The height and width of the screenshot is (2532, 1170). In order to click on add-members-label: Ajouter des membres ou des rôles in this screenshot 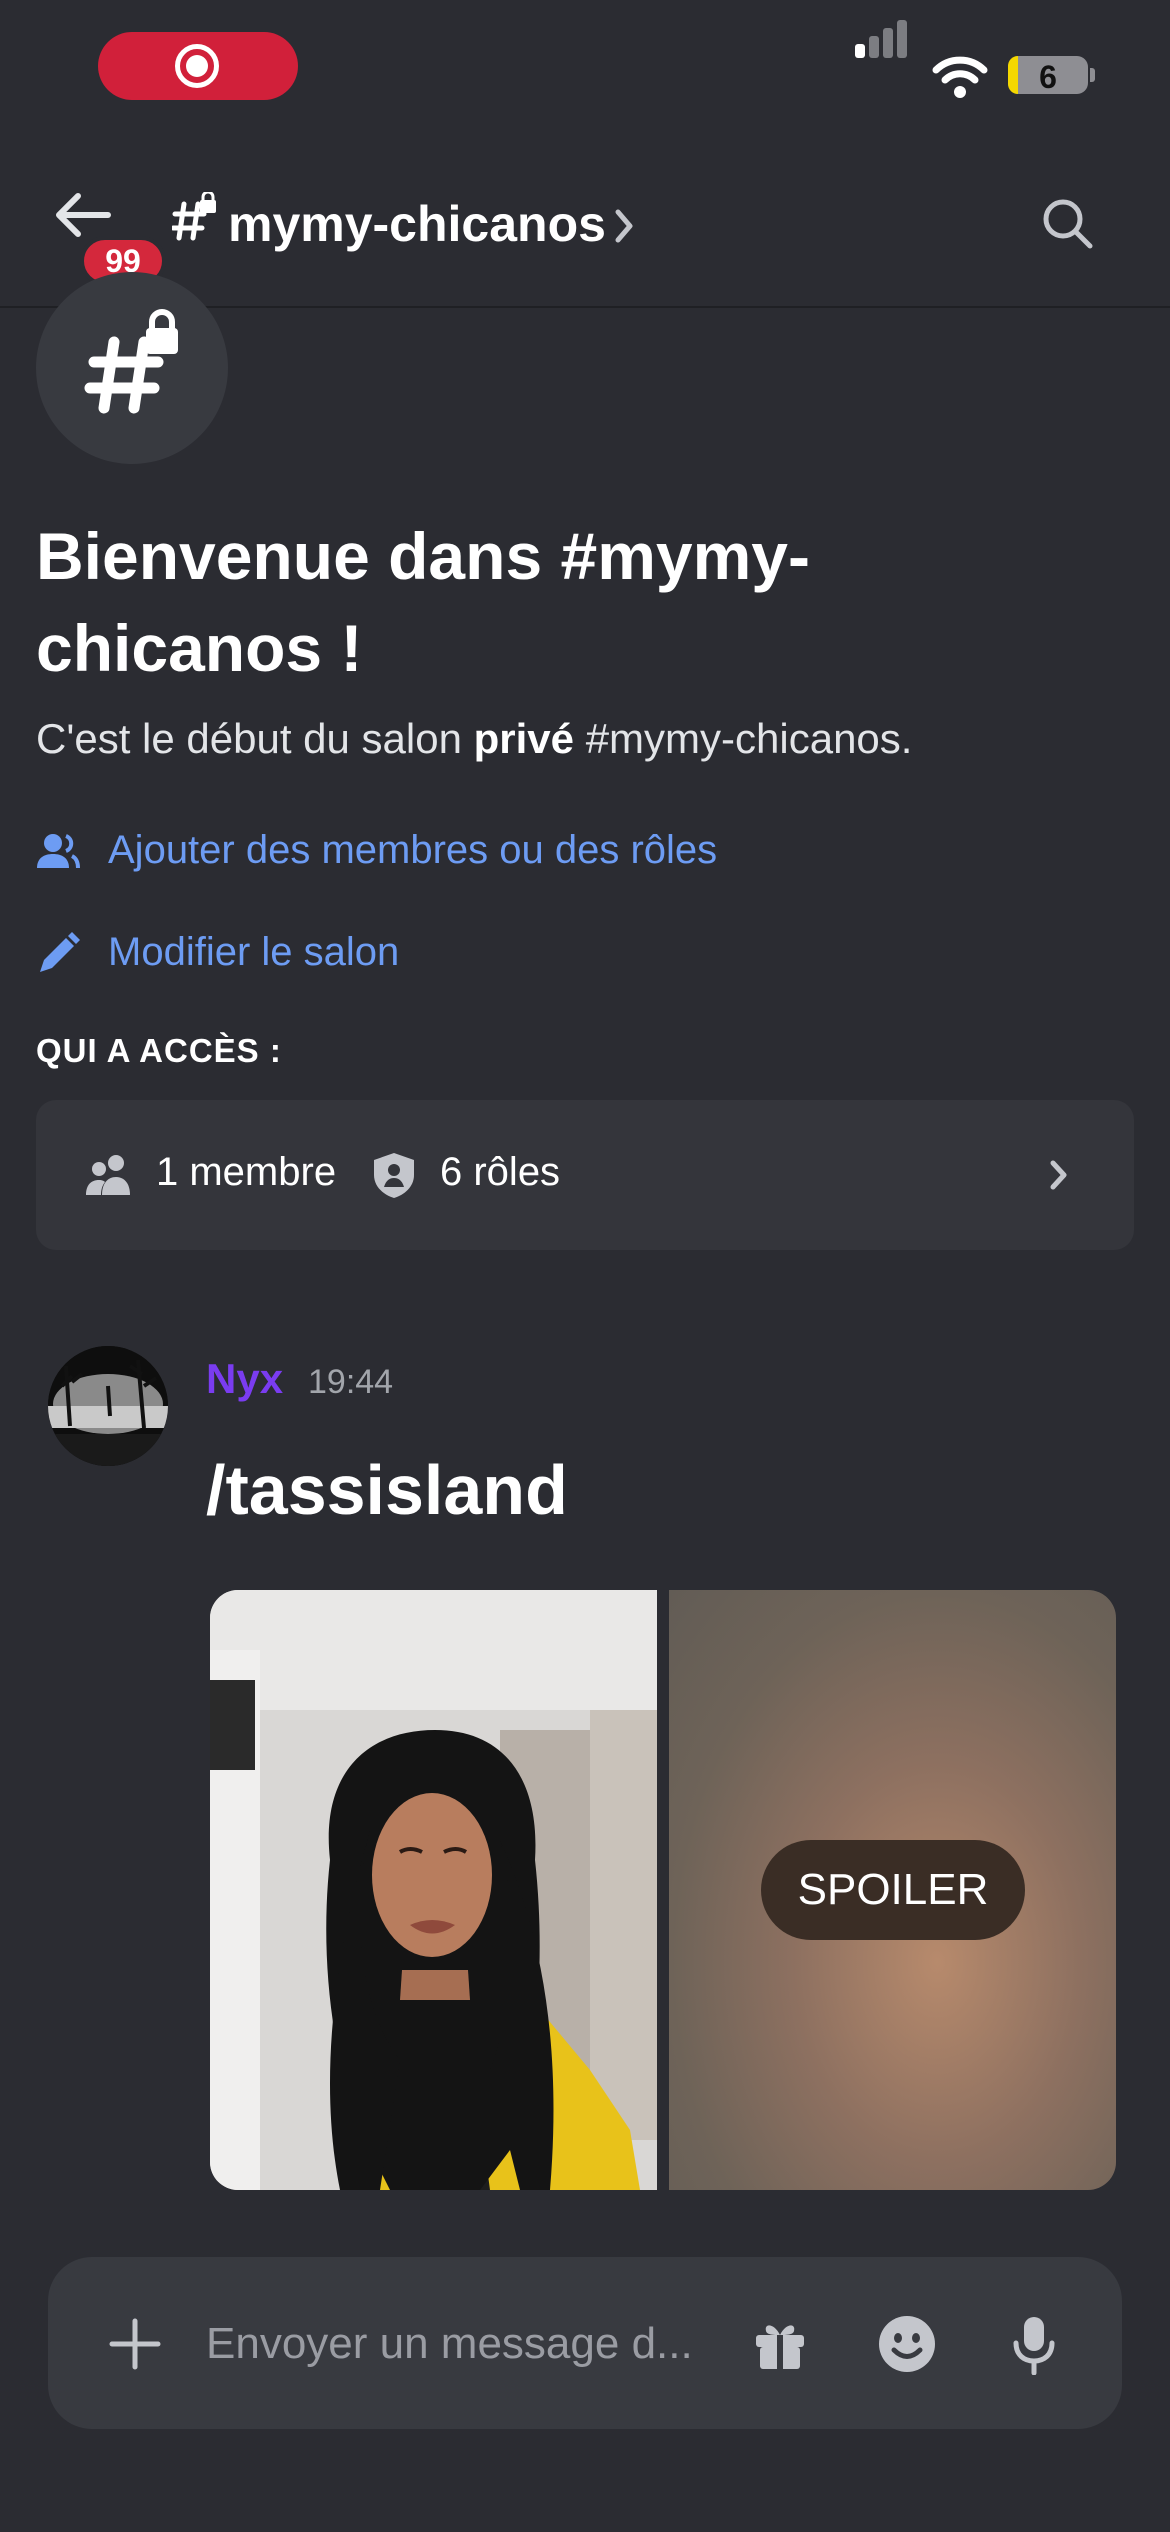, I will do `click(413, 850)`.